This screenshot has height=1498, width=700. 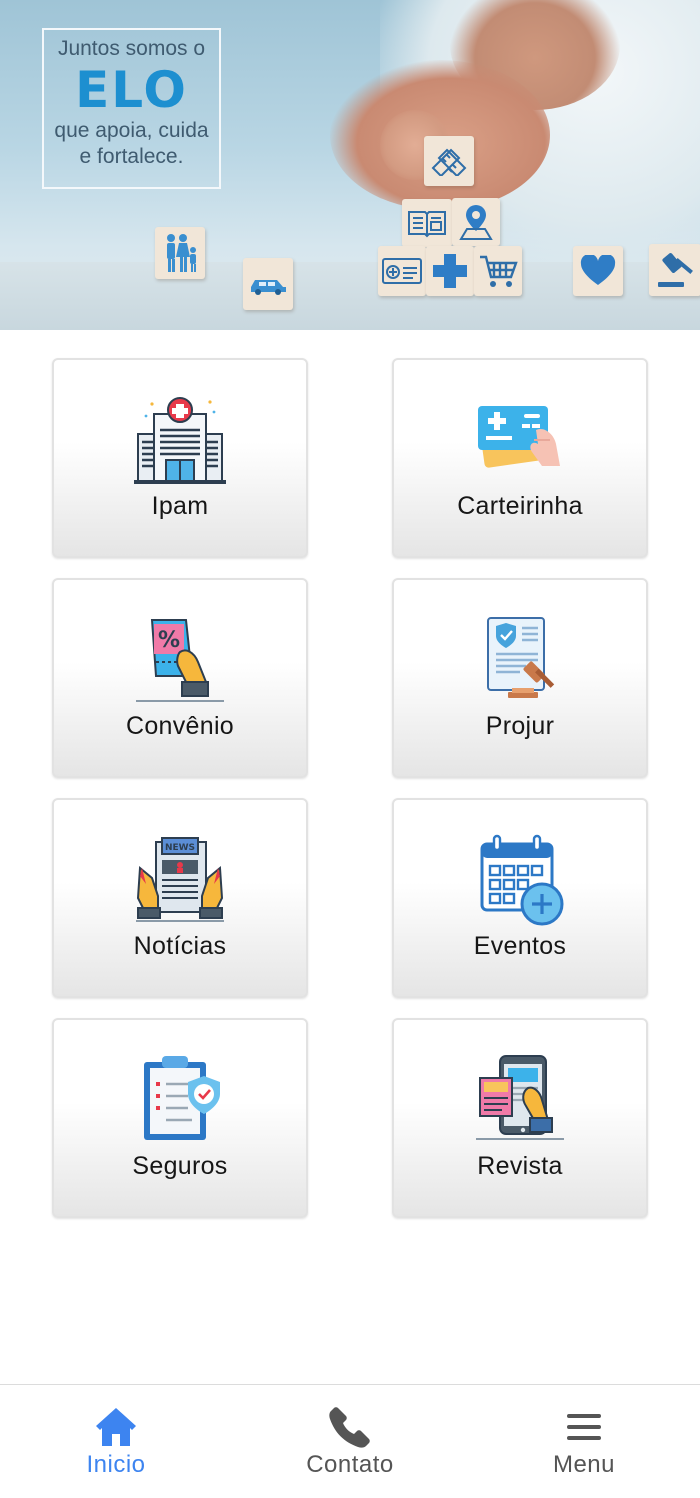 I want to click on tile-seguros-label: Seguros, so click(x=180, y=1166).